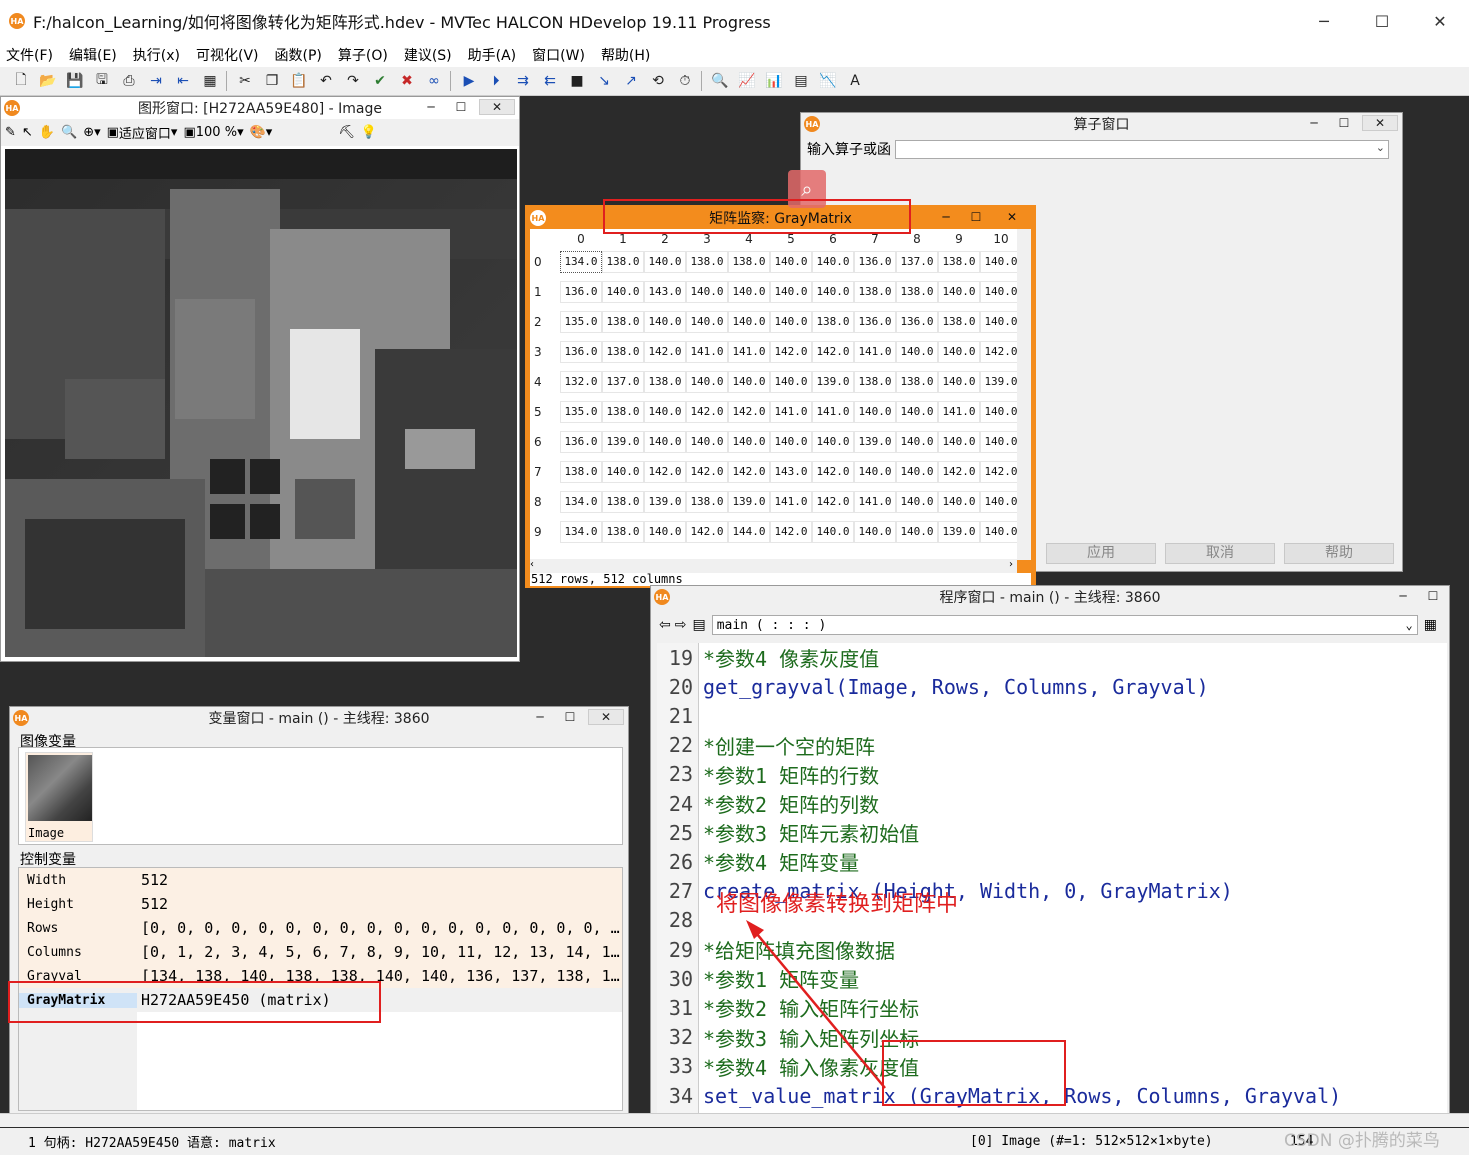  I want to click on code-line: 29 *给矩阵填充图像数据, so click(776, 949).